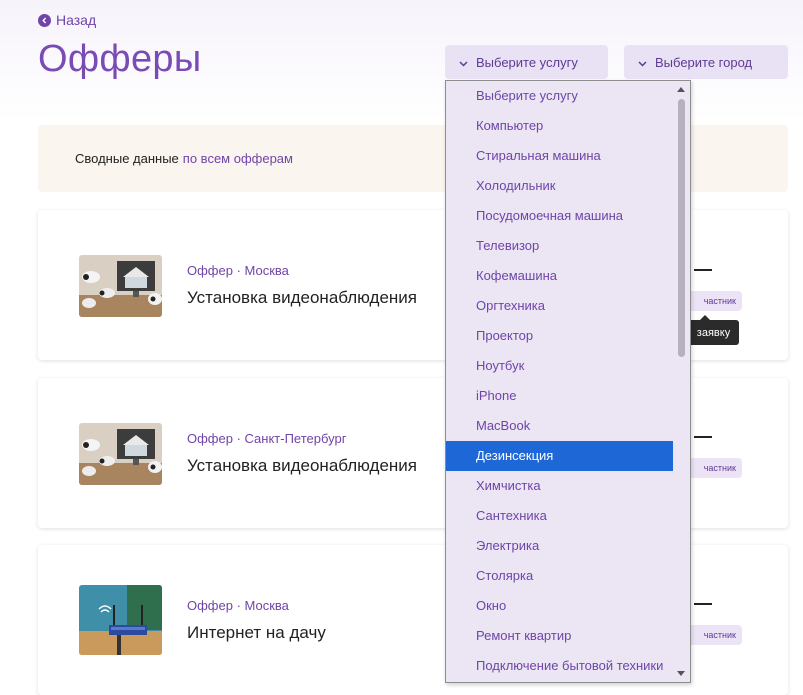  I want to click on dropdown-option: Оргтехника, so click(559, 306).